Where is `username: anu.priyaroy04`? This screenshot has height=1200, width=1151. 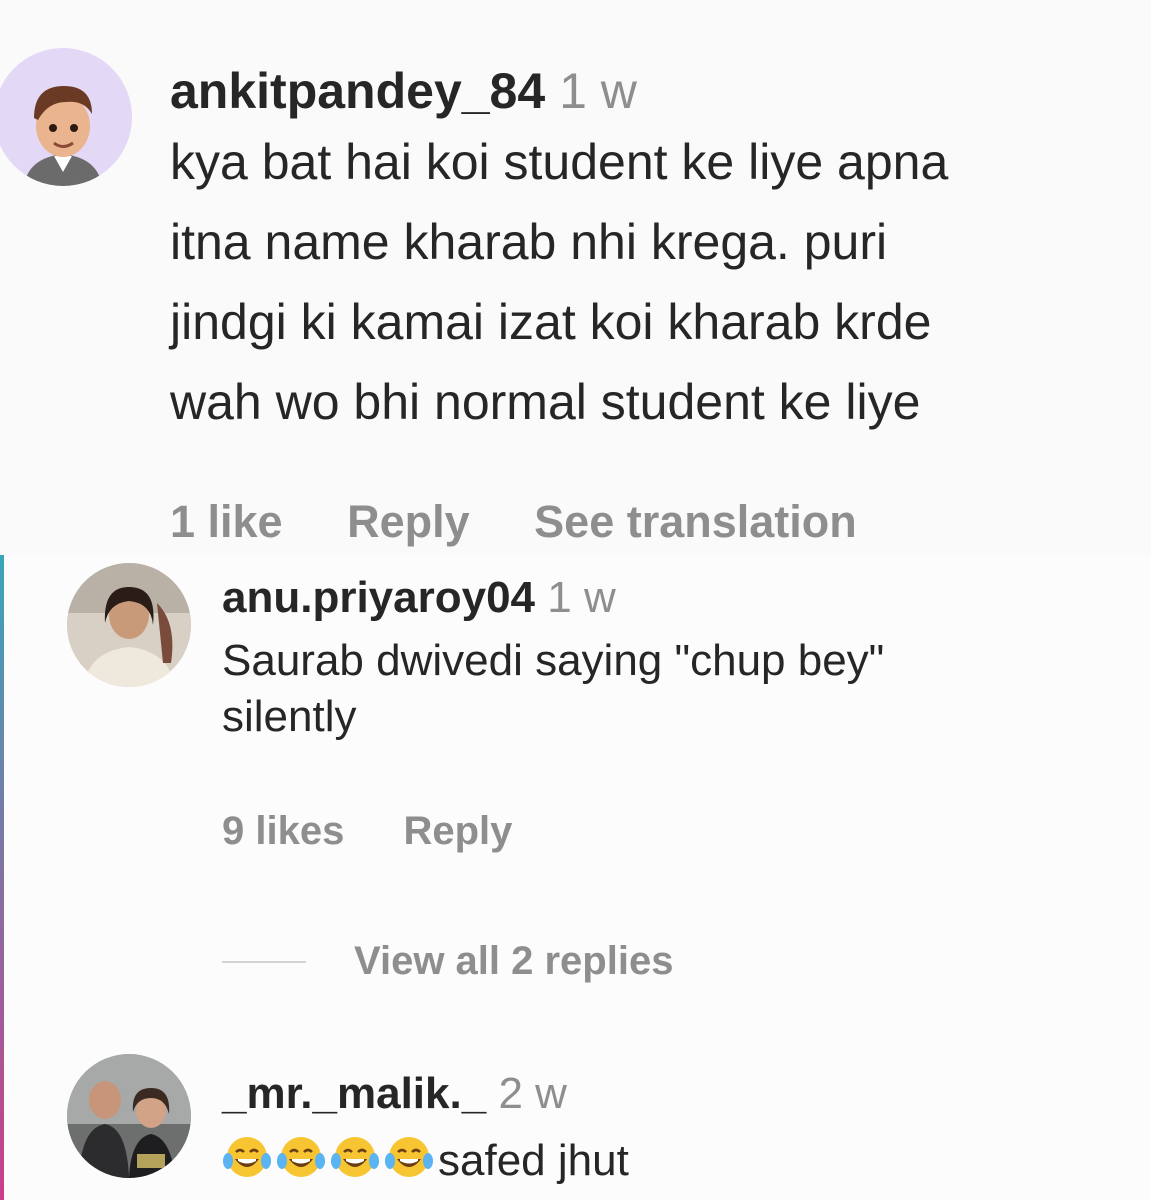 username: anu.priyaroy04 is located at coordinates (378, 597).